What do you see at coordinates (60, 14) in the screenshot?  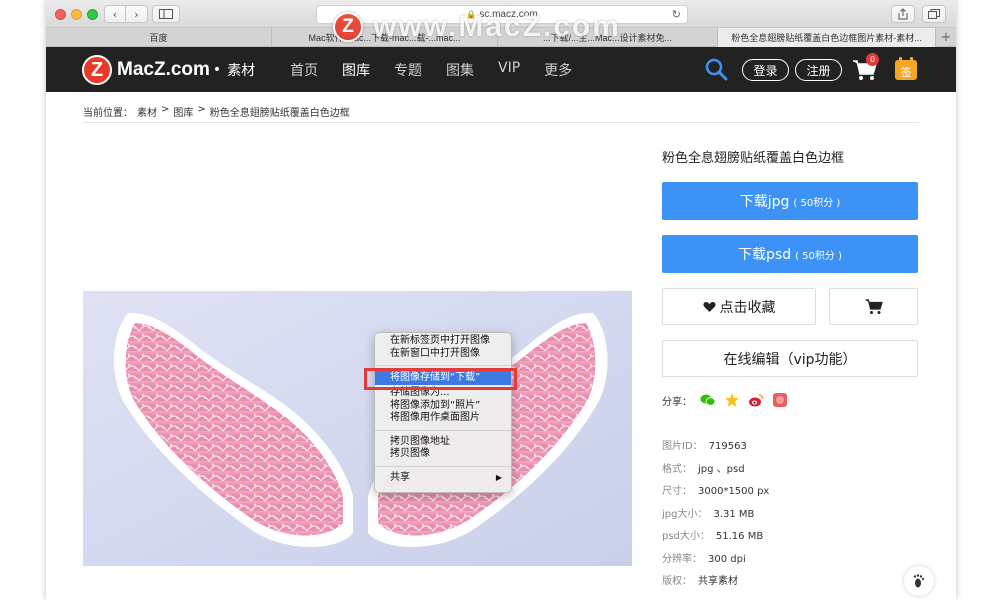 I see `close-window-button` at bounding box center [60, 14].